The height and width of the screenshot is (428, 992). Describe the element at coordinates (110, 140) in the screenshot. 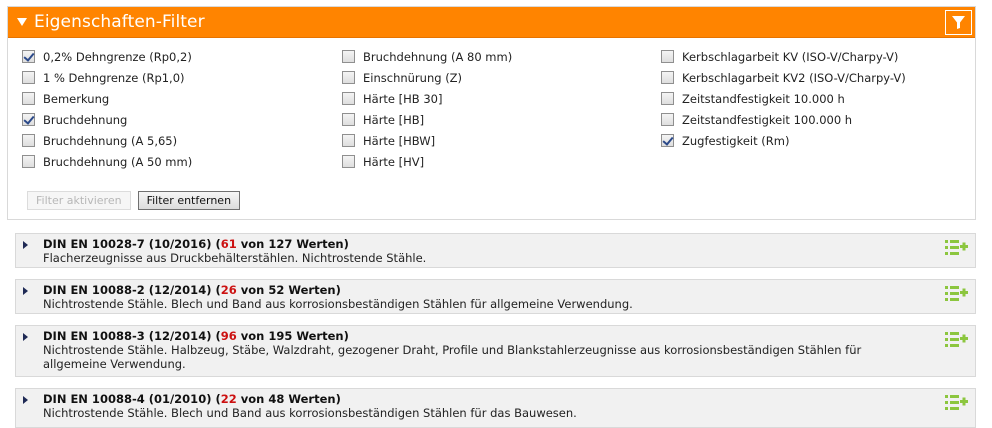

I see `filter-option-label: Bruchdehnung (A 5,65)` at that location.